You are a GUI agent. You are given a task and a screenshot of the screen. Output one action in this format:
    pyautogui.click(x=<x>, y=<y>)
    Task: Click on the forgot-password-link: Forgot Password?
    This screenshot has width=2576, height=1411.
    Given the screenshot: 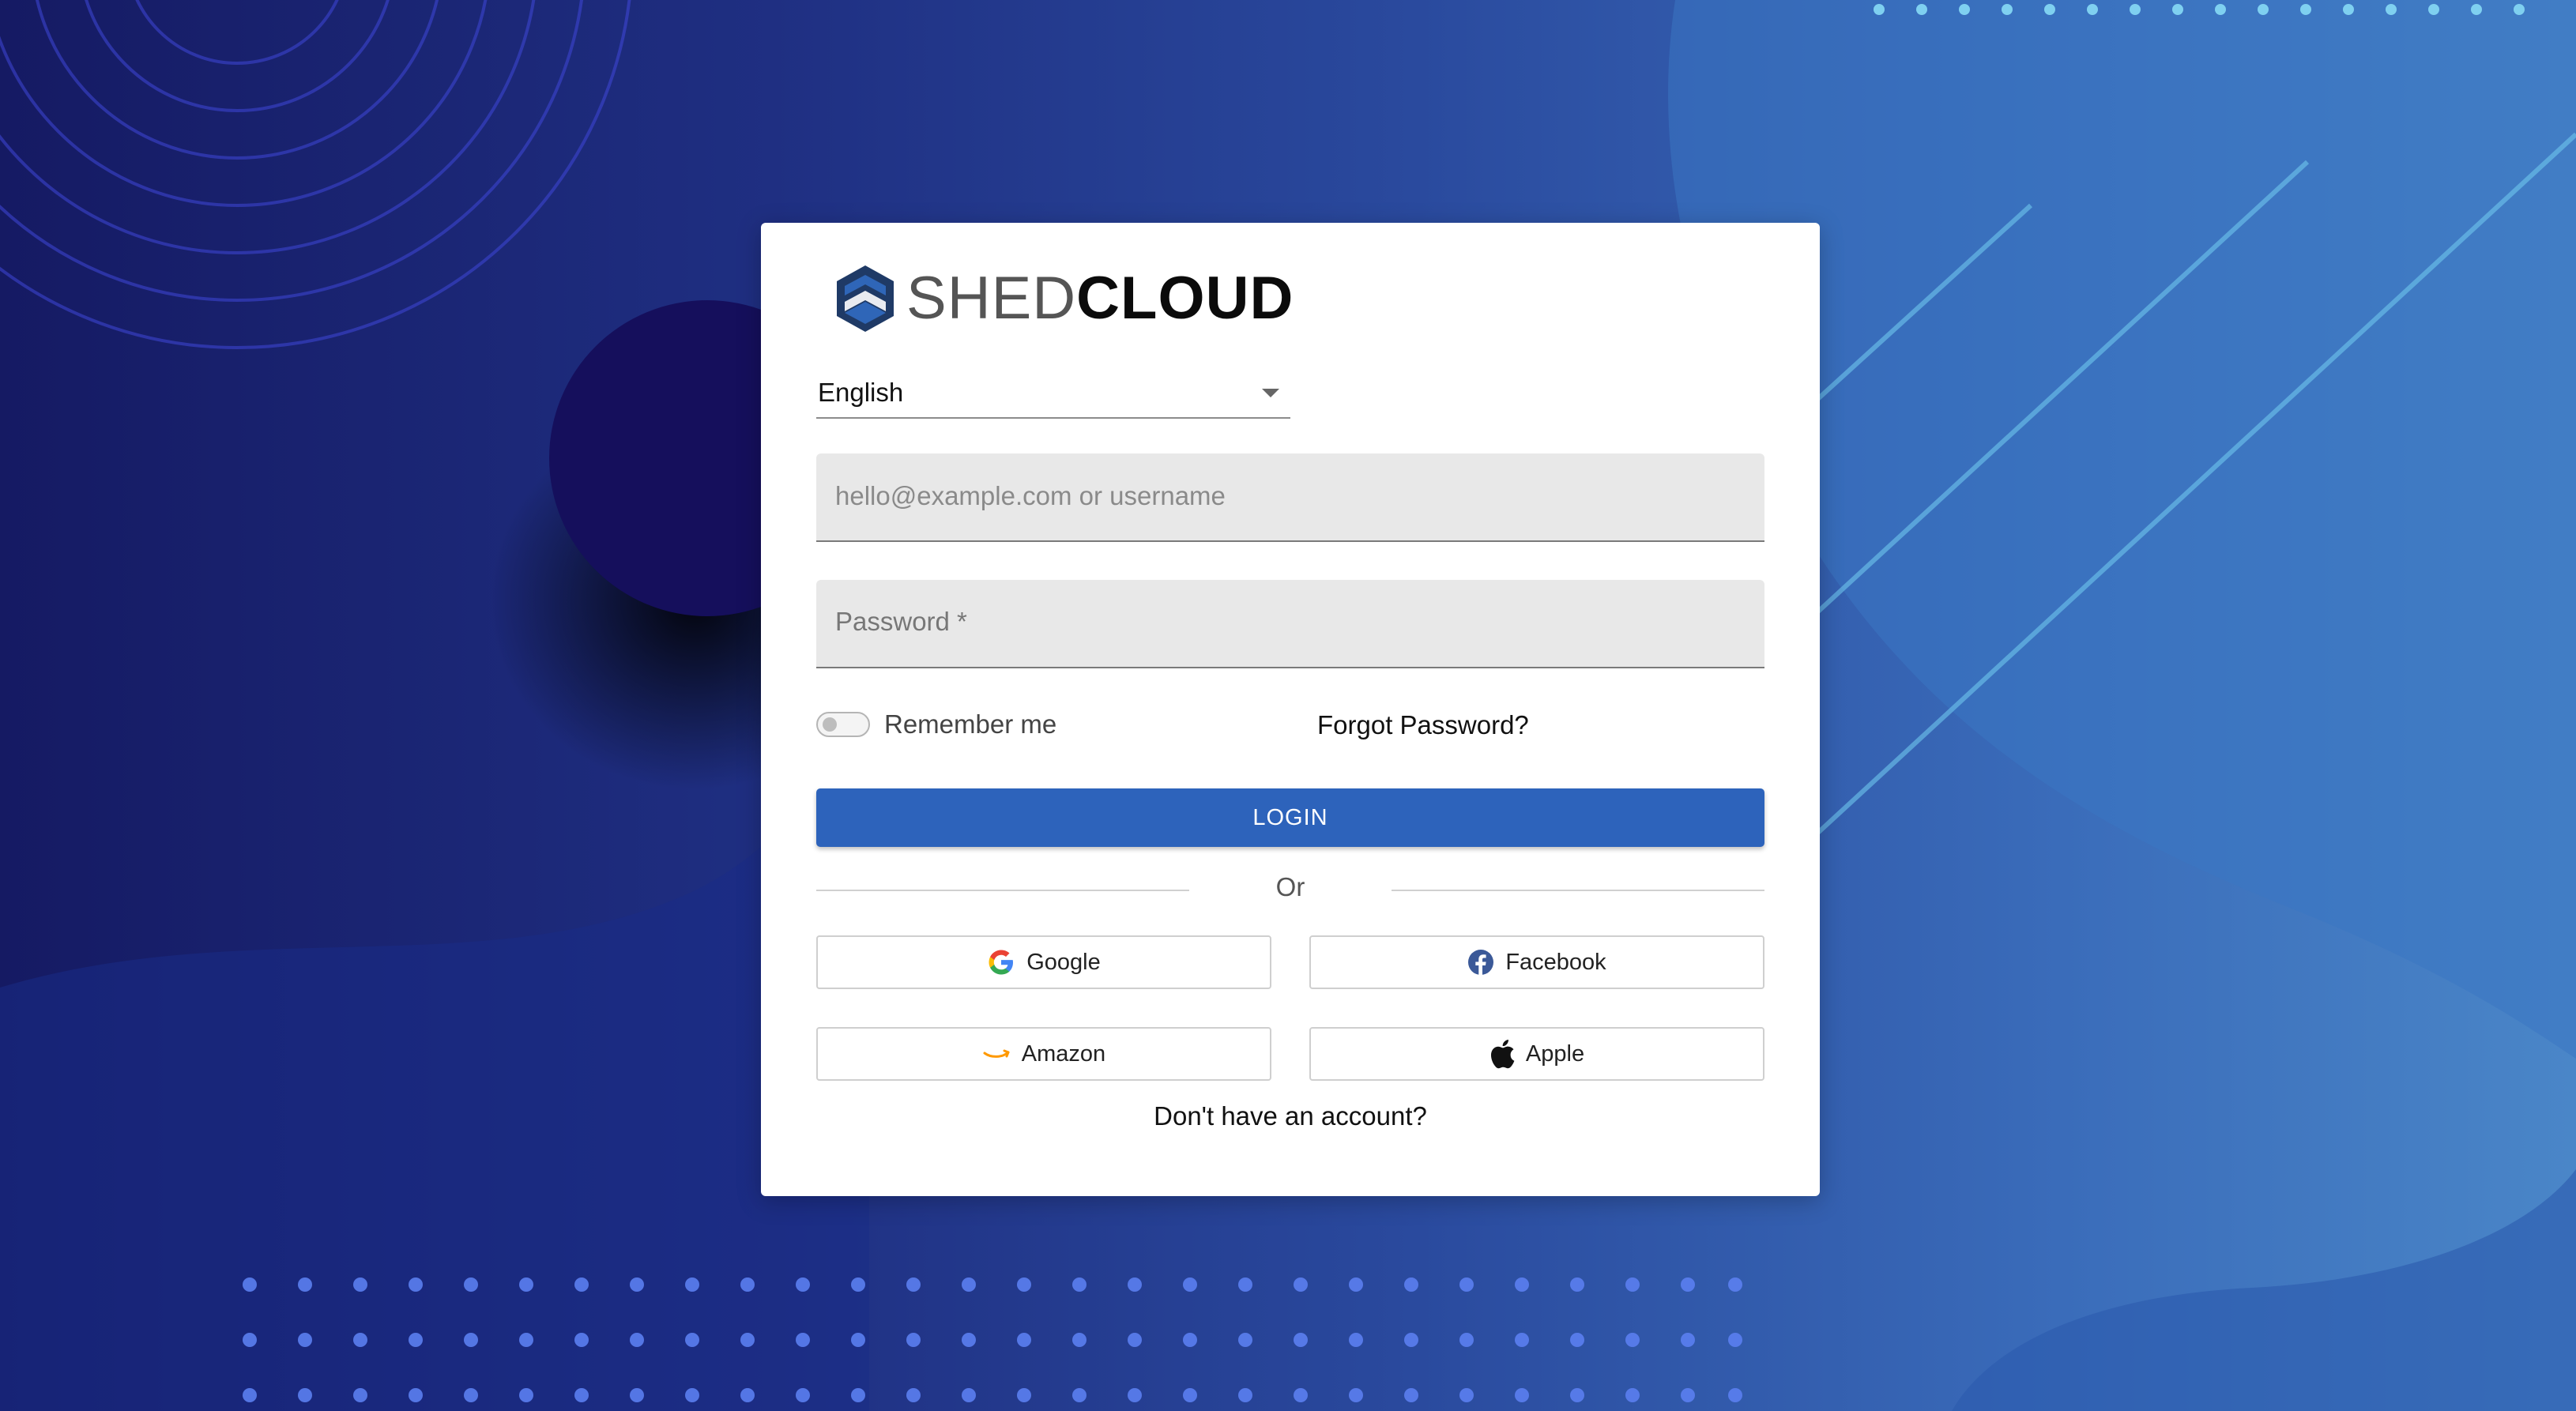 What is the action you would take?
    pyautogui.click(x=1423, y=725)
    